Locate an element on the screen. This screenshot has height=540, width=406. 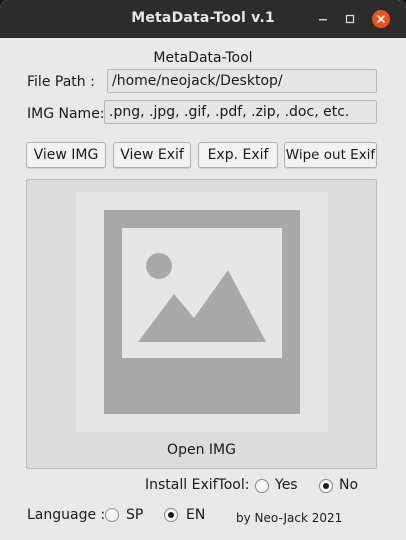
language-en-radio is located at coordinates (171, 515).